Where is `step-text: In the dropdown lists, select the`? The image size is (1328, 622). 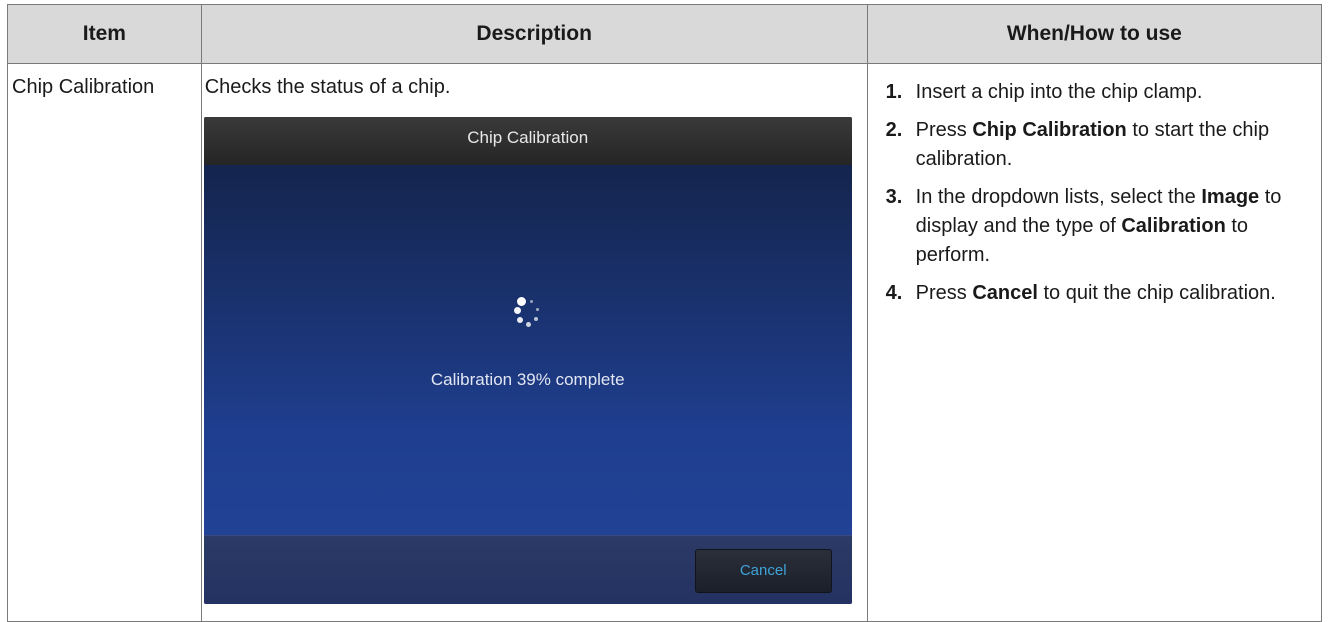
step-text: In the dropdown lists, select the is located at coordinates (1058, 197).